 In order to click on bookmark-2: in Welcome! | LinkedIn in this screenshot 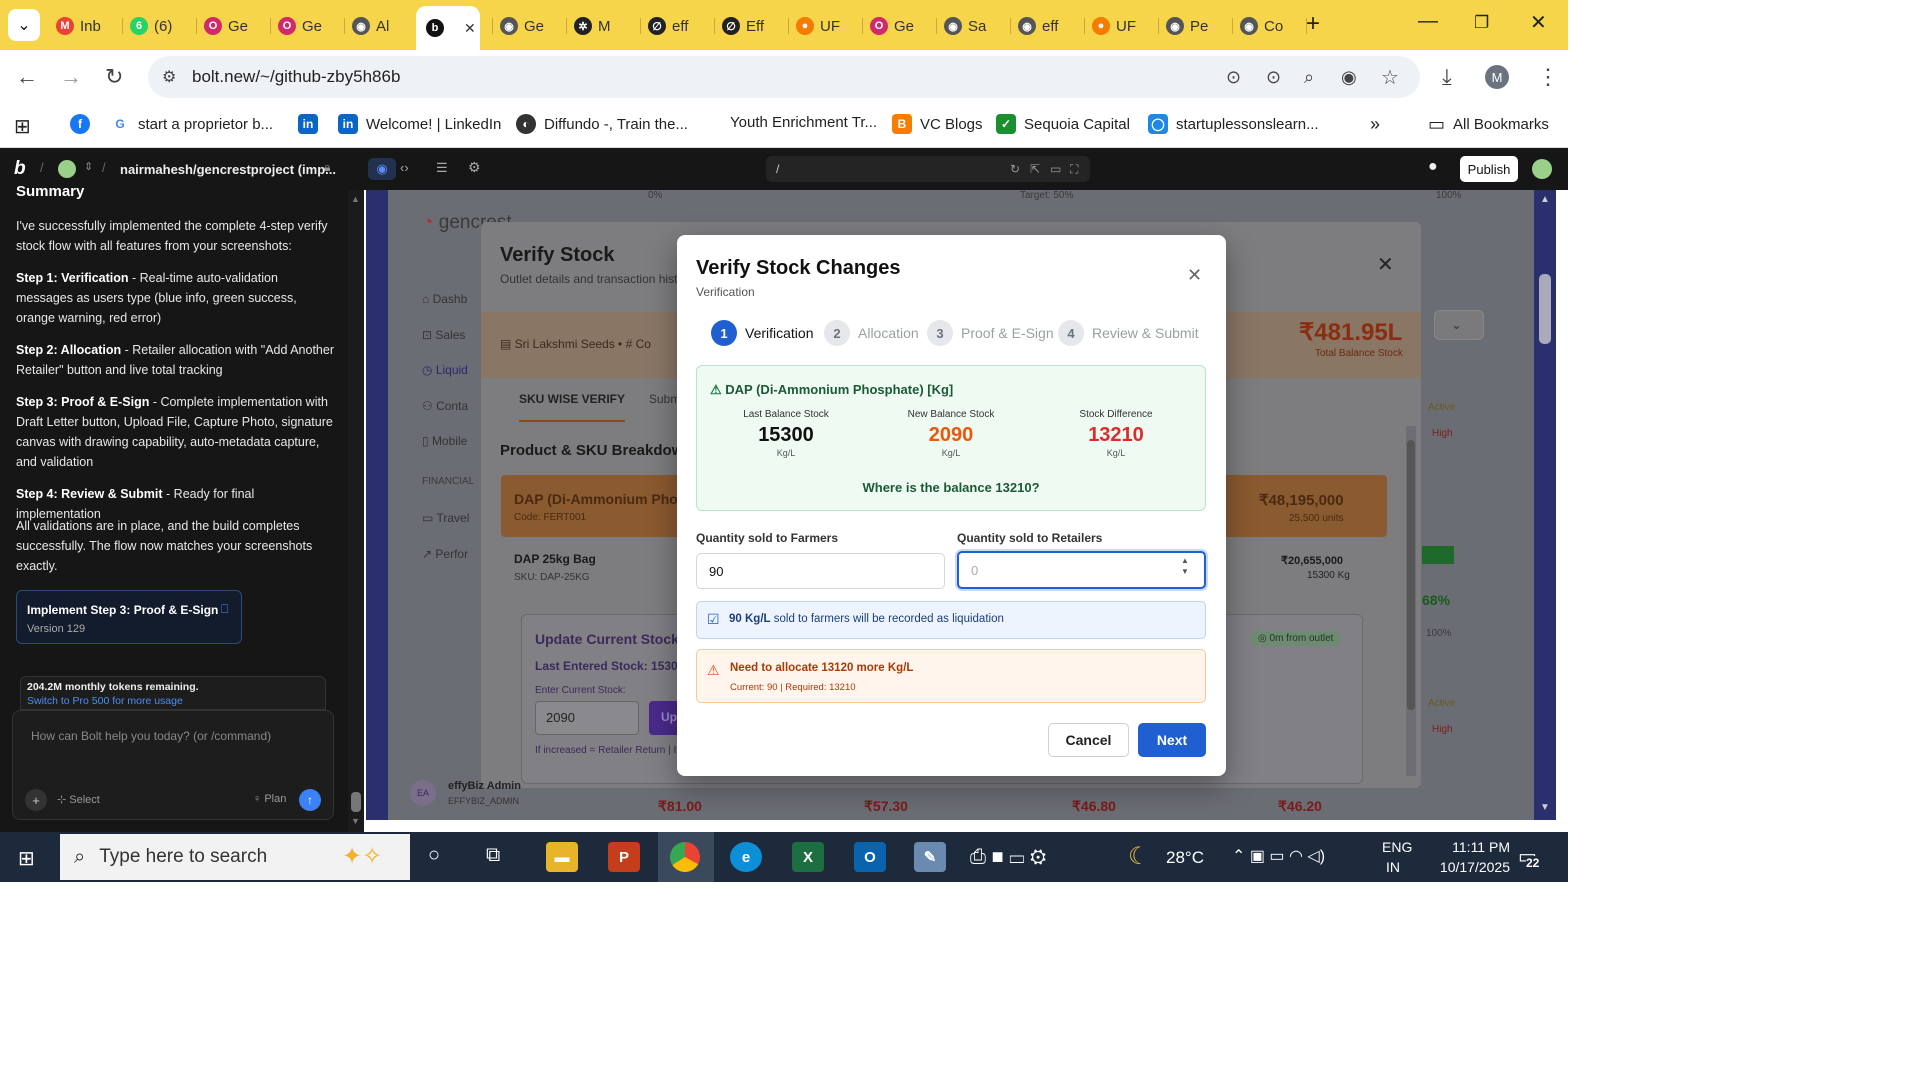, I will do `click(419, 124)`.